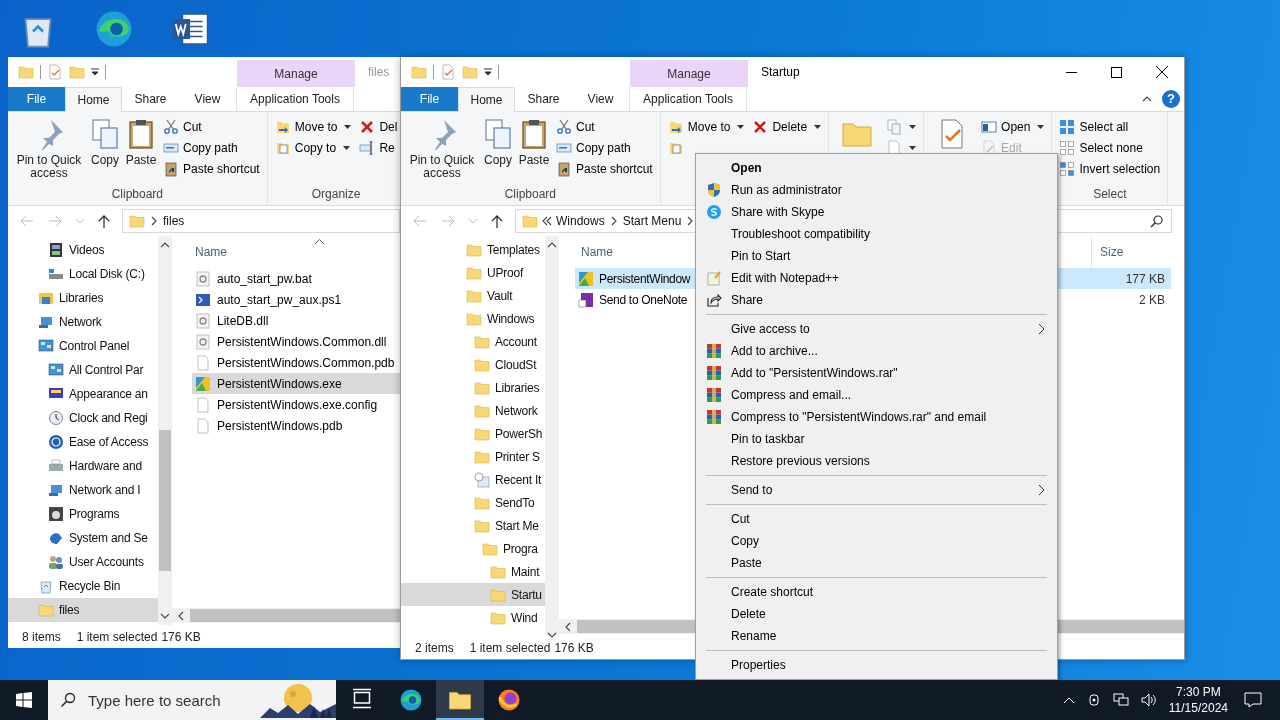 The height and width of the screenshot is (720, 1280). I want to click on group-label: Organize, so click(336, 194).